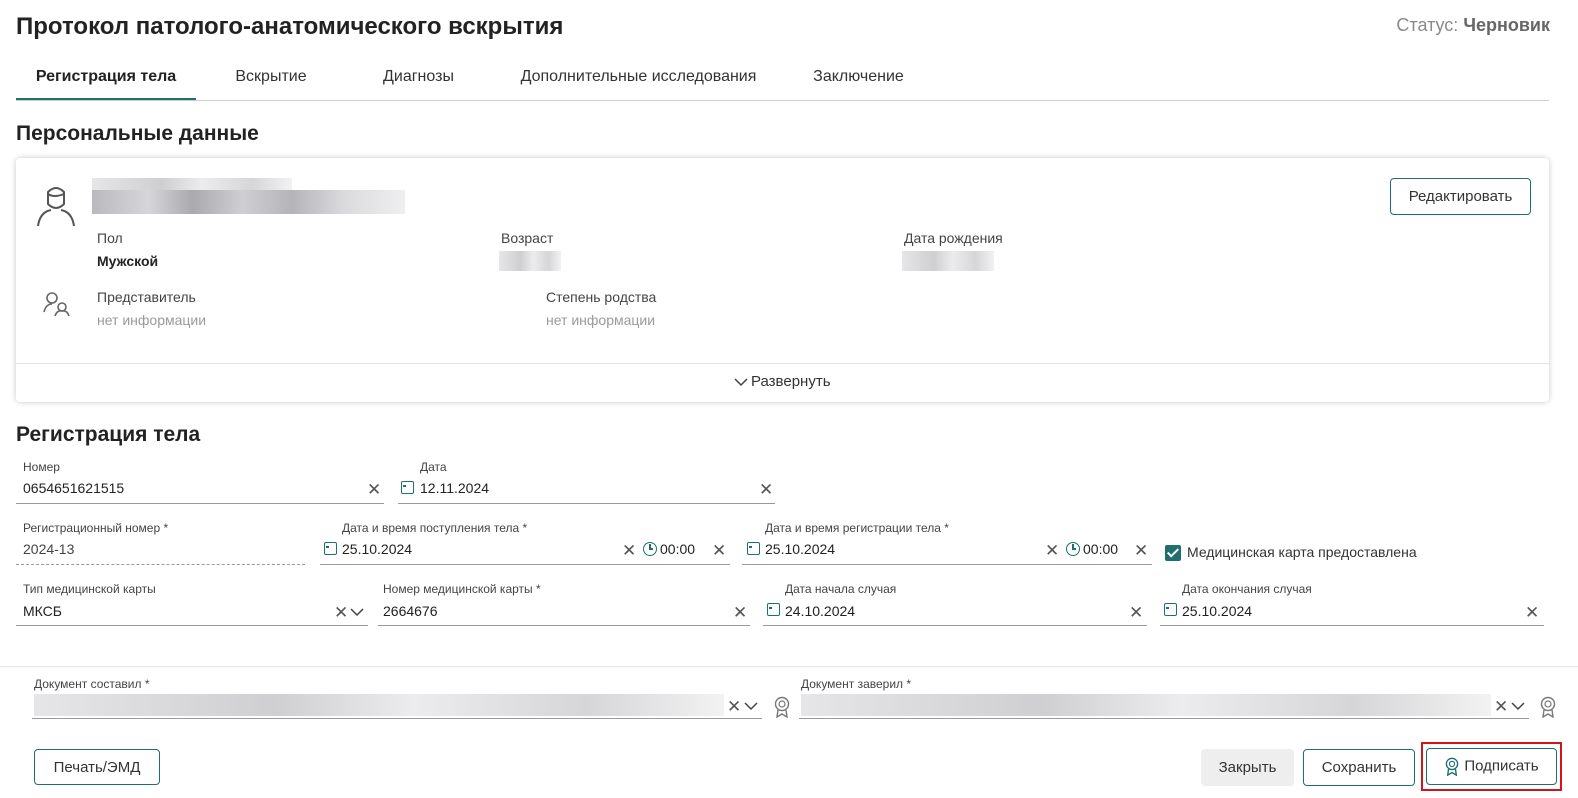 The width and height of the screenshot is (1578, 798). What do you see at coordinates (271, 78) in the screenshot?
I see `tab-autopsy: Вскрытие` at bounding box center [271, 78].